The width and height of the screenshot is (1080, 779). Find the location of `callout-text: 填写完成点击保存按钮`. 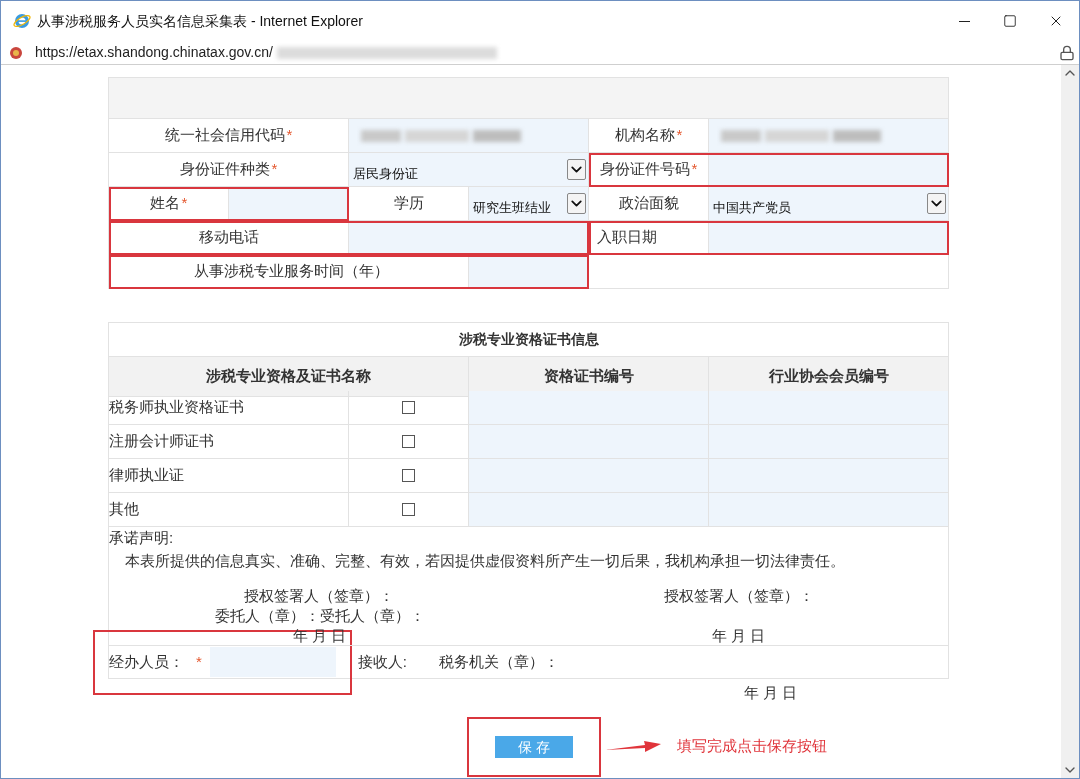

callout-text: 填写完成点击保存按钮 is located at coordinates (752, 746).